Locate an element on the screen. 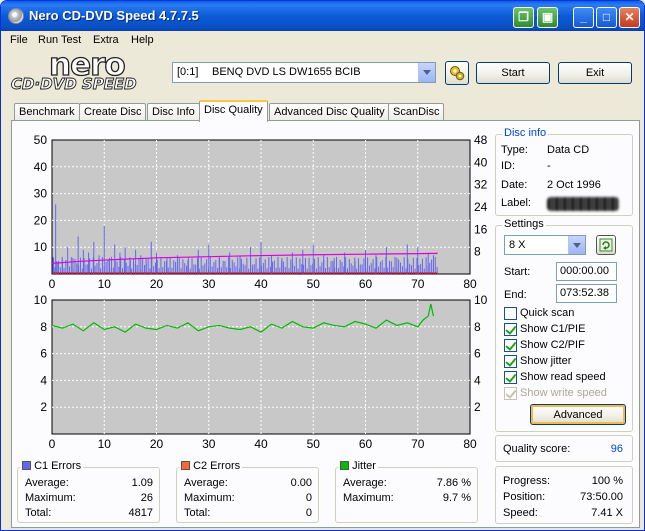 The width and height of the screenshot is (645, 531). show-jitter-label: Show jitter is located at coordinates (546, 361).